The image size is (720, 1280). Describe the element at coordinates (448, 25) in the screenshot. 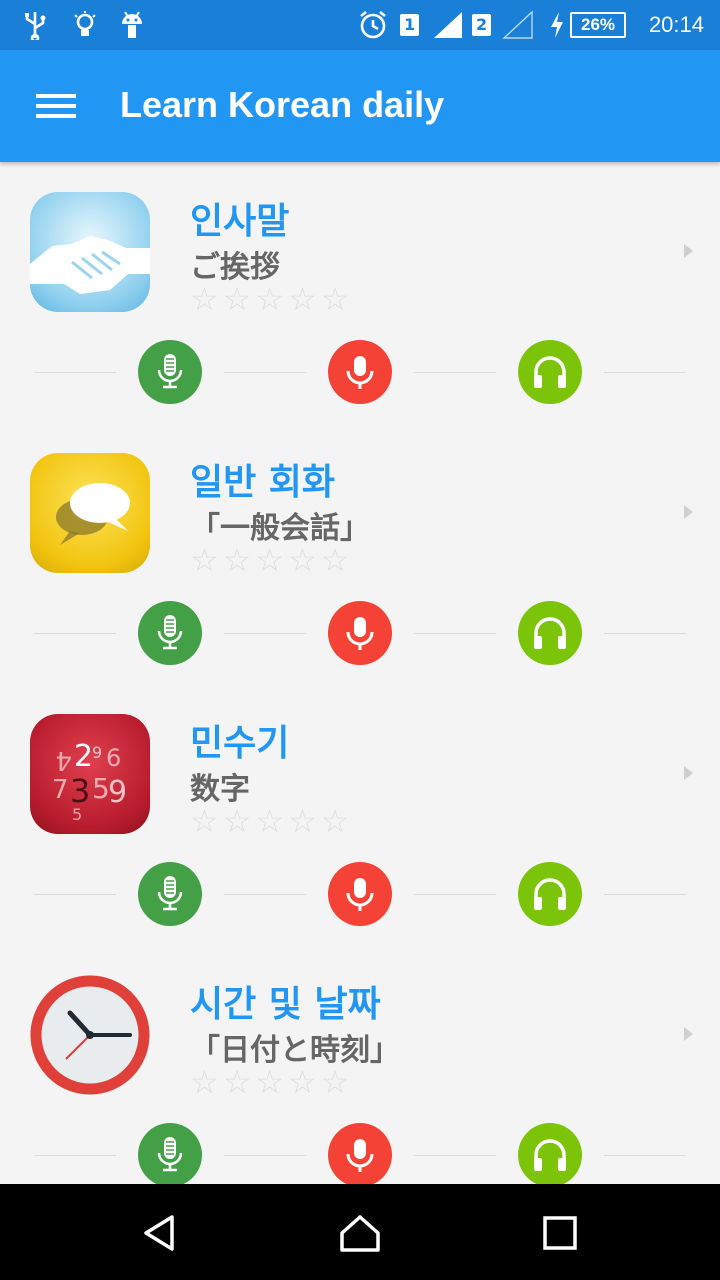

I see `signal-icon` at that location.